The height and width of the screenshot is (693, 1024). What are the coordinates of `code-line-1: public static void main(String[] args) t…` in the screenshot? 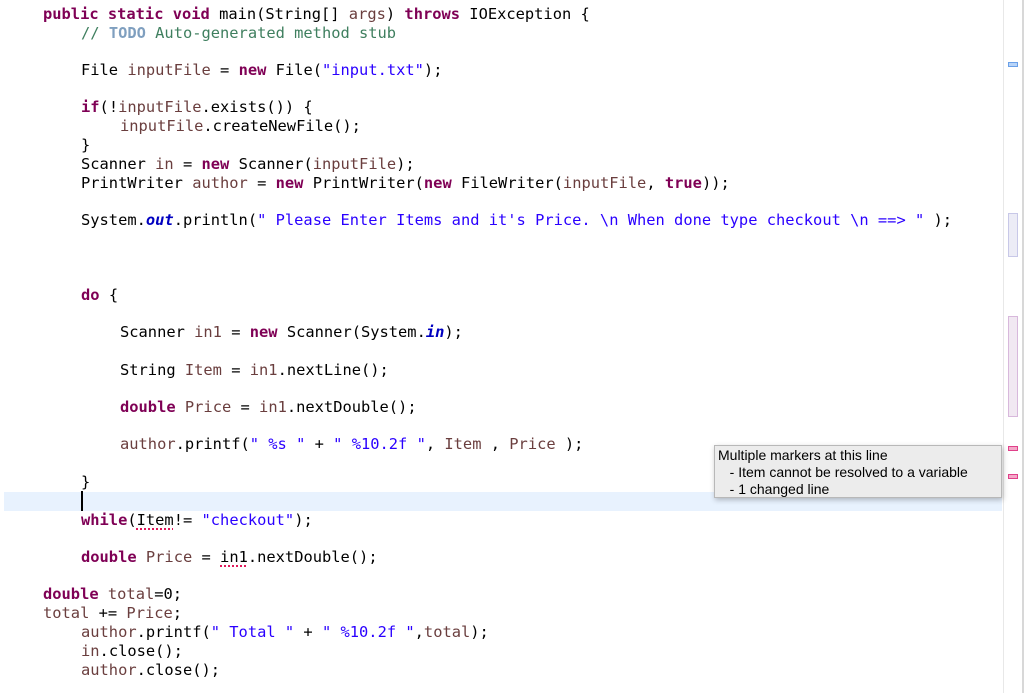 It's located at (316, 14).